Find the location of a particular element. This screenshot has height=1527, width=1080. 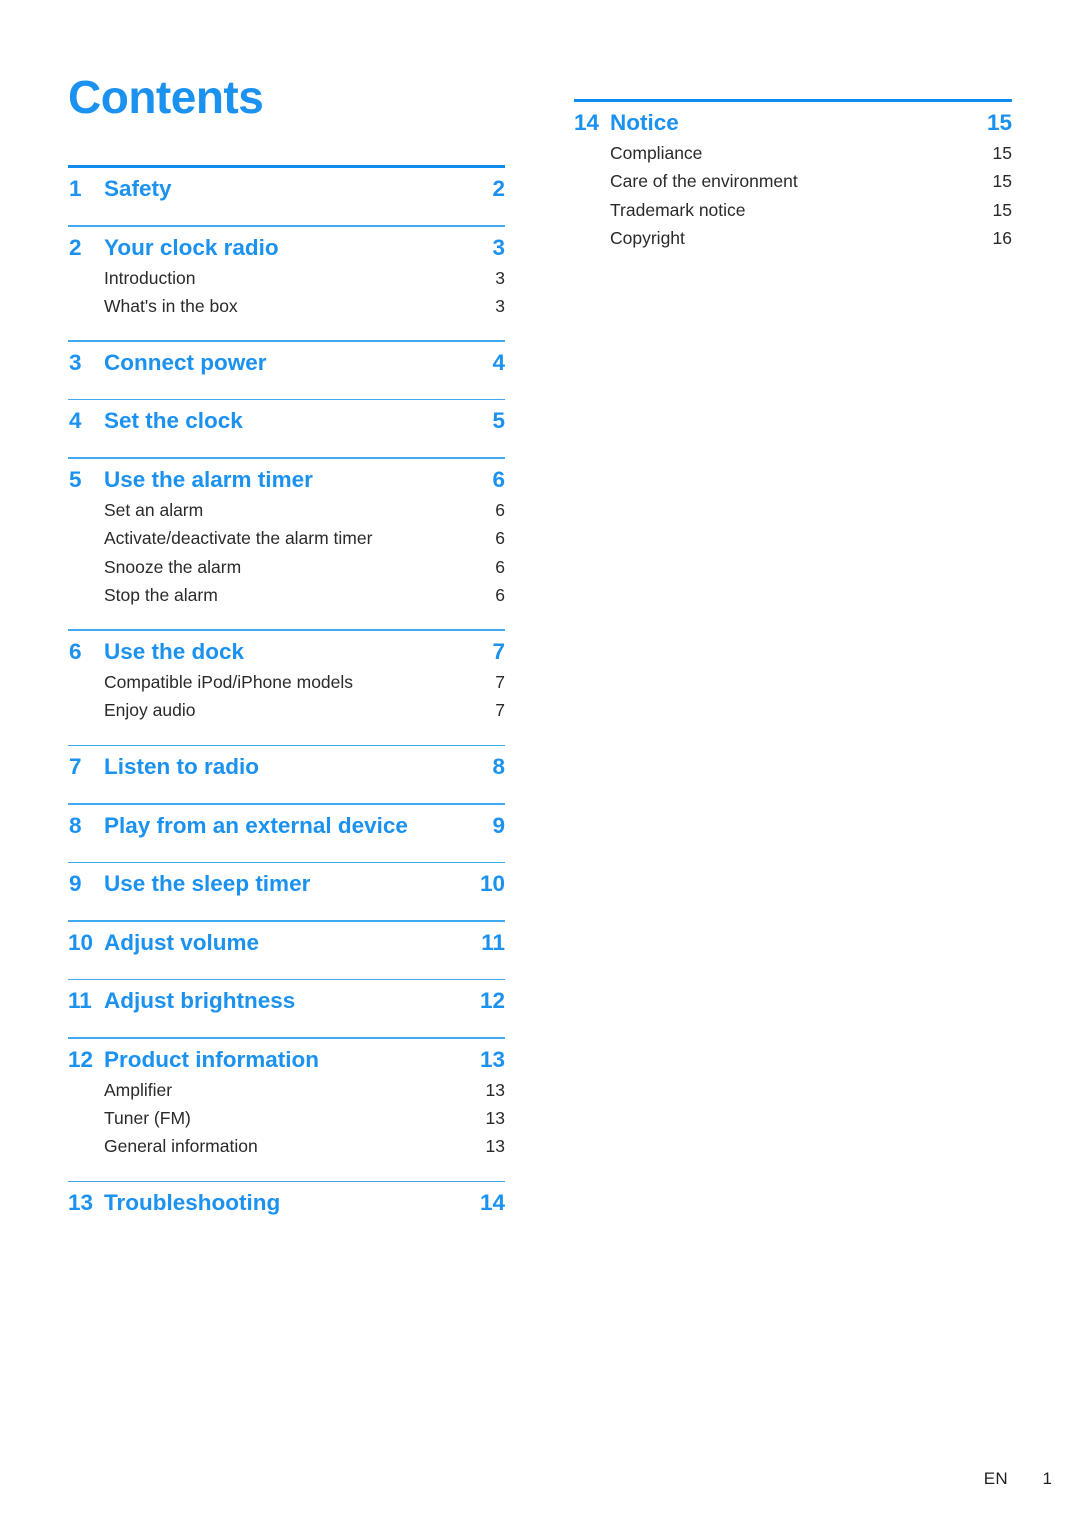

toc-entry-chapter: 7 Listen to radio 8 is located at coordinates (286, 767).